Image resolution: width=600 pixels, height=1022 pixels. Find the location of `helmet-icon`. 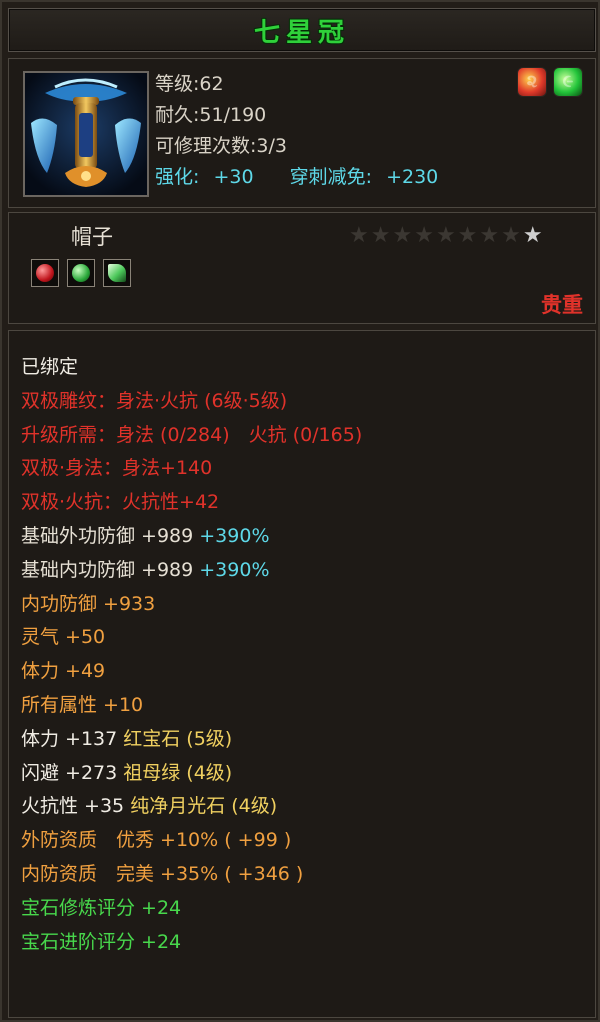

helmet-icon is located at coordinates (86, 134).